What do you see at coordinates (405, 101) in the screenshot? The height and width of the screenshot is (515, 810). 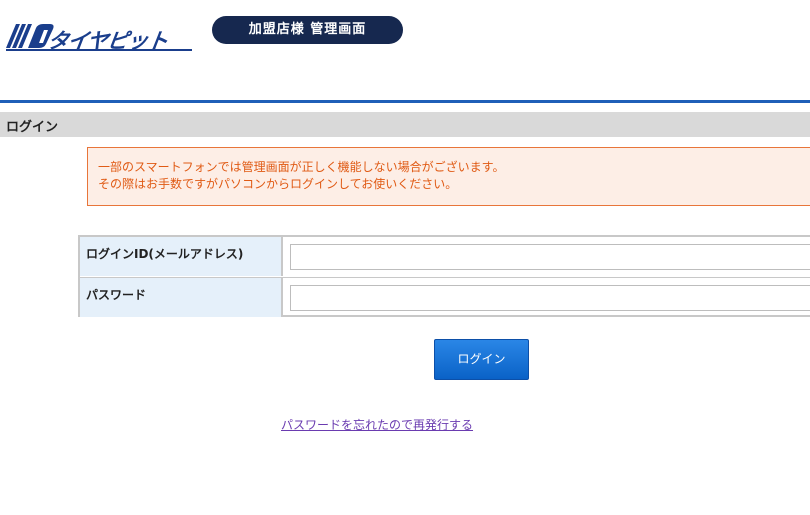 I see `header-divider` at bounding box center [405, 101].